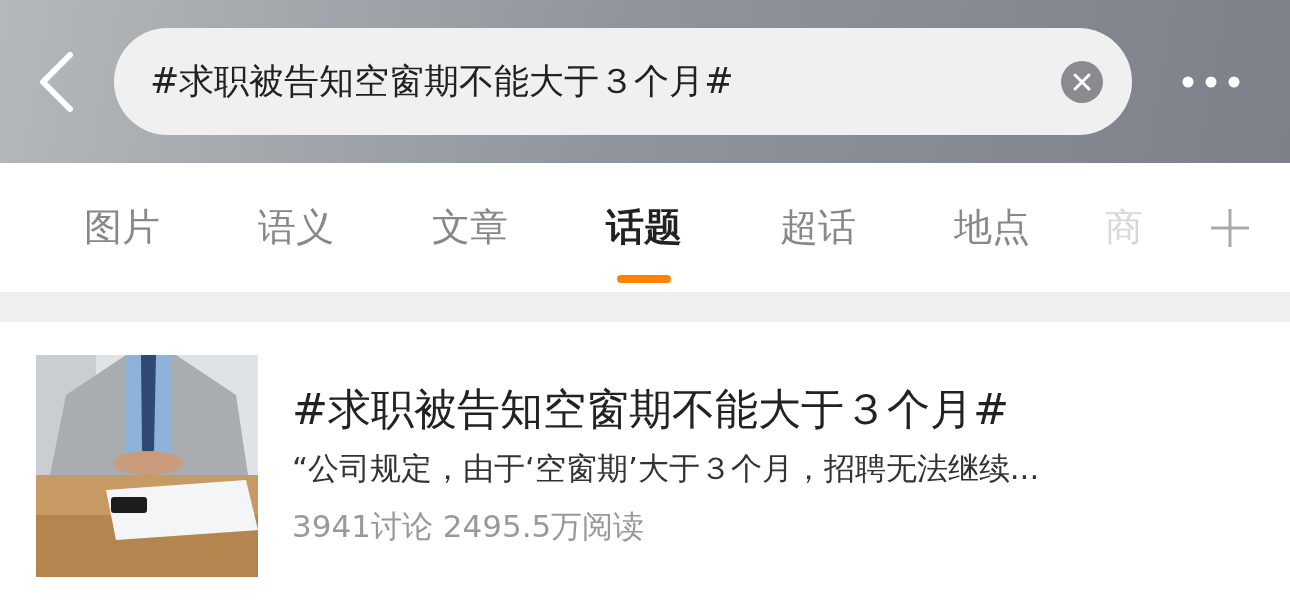  What do you see at coordinates (651, 409) in the screenshot?
I see `topic-title: #求职被告知空窗期不能大于３个月#` at bounding box center [651, 409].